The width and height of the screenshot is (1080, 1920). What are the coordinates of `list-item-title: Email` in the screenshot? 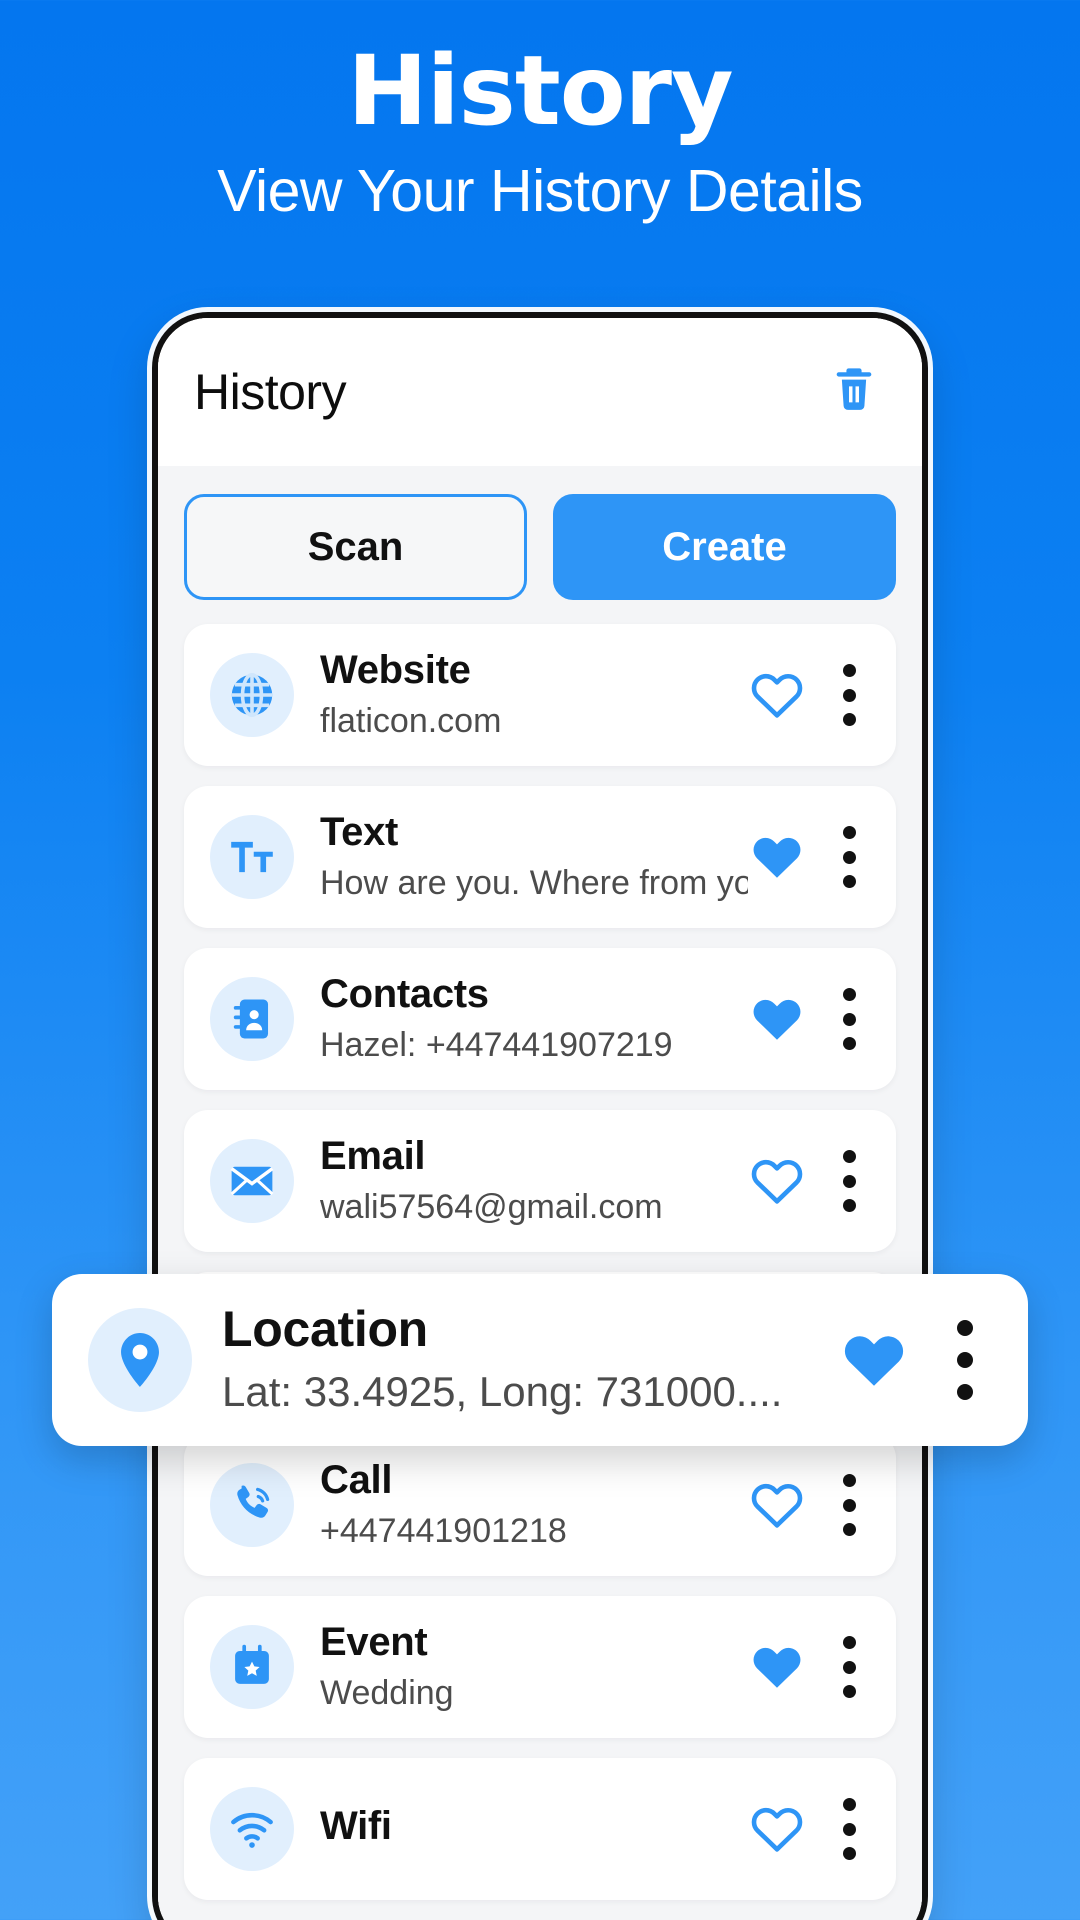 It's located at (373, 1156).